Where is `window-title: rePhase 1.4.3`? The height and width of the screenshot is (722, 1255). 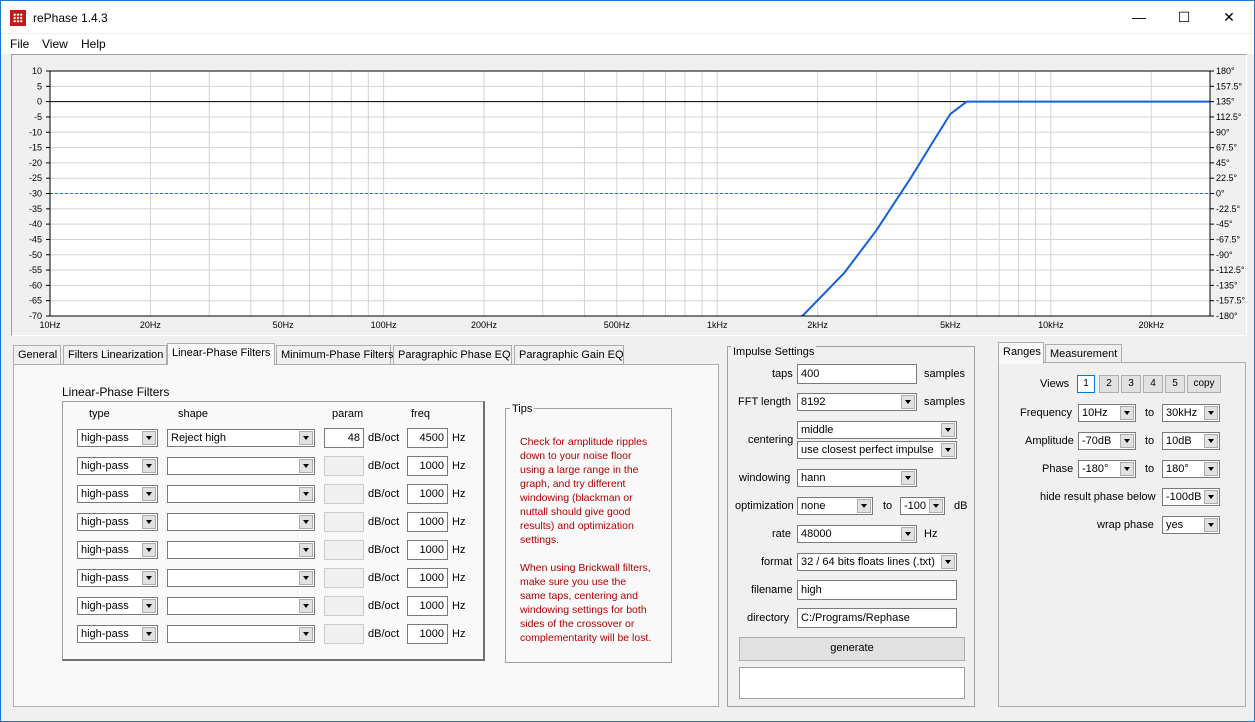 window-title: rePhase 1.4.3 is located at coordinates (70, 18).